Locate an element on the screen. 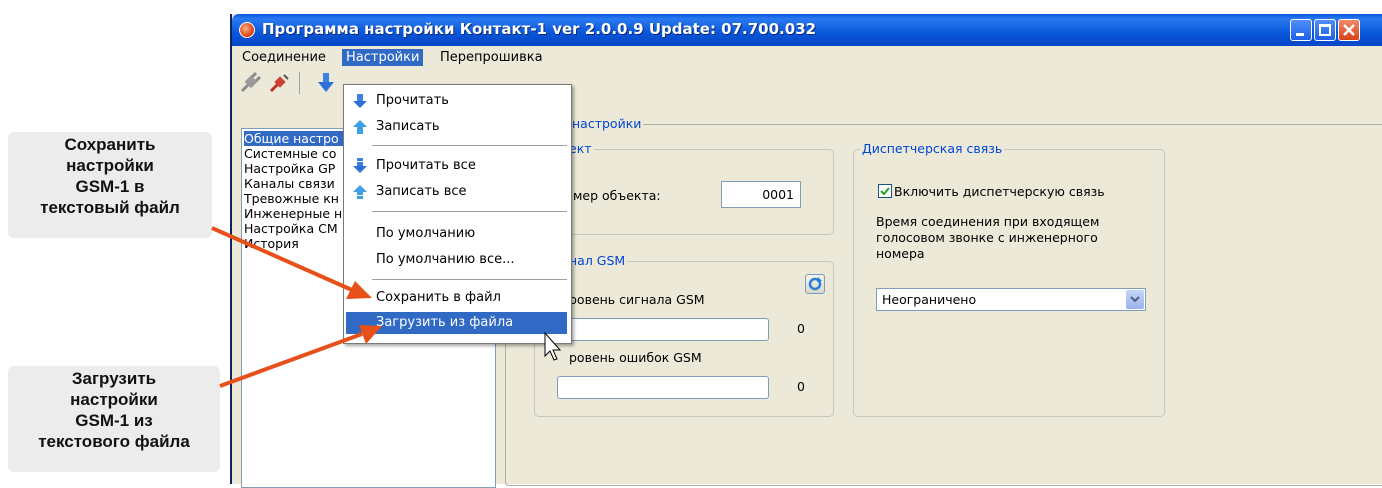  minimize-button is located at coordinates (1301, 30).